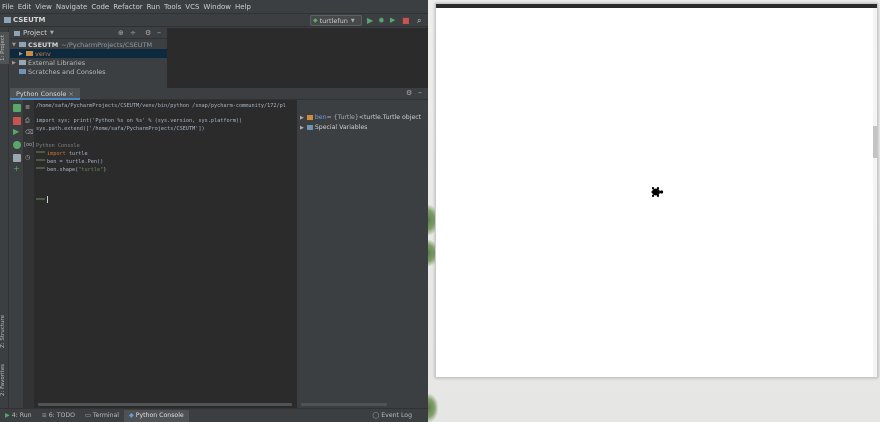 The width and height of the screenshot is (880, 422). Describe the element at coordinates (21, 415) in the screenshot. I see `tab-label: 4: Run` at that location.